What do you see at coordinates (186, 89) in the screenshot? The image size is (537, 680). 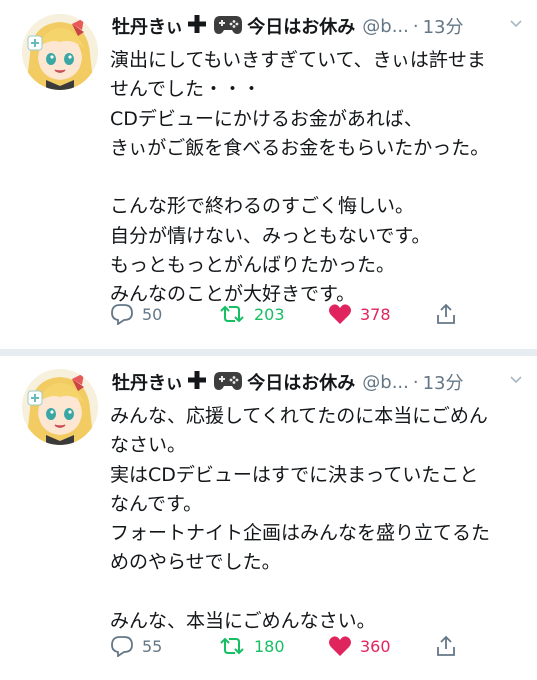 I see `tweet-line: せんでした・・・` at bounding box center [186, 89].